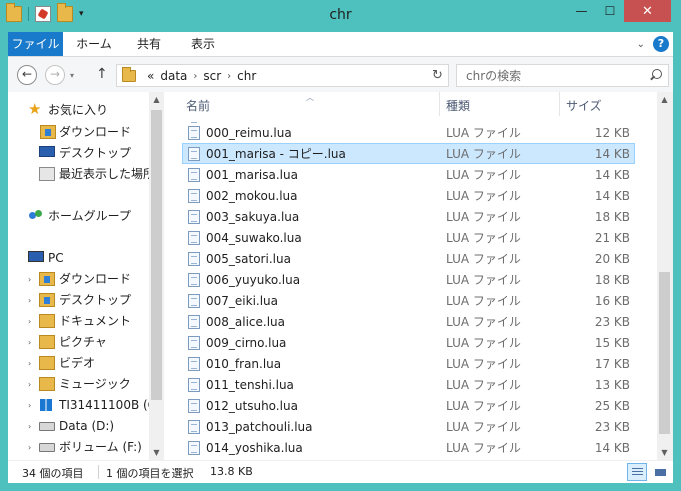  Describe the element at coordinates (231, 471) in the screenshot. I see `selection-size: 13.8 KB` at that location.